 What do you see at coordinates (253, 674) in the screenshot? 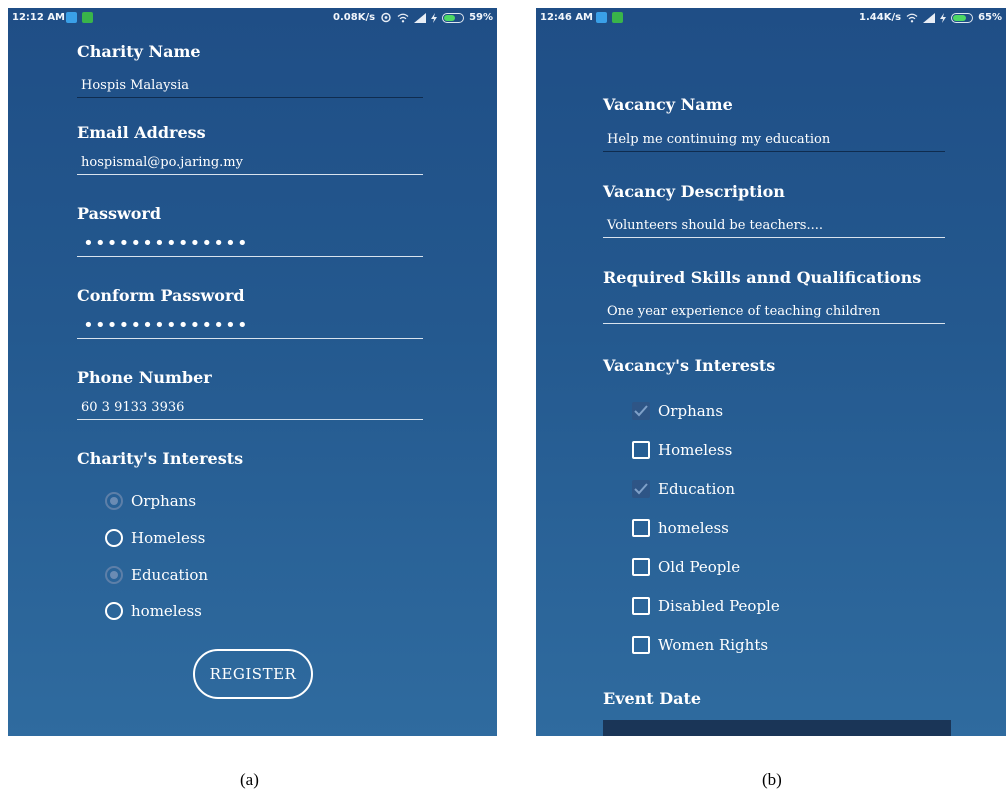
I see `register-button: REGISTER` at bounding box center [253, 674].